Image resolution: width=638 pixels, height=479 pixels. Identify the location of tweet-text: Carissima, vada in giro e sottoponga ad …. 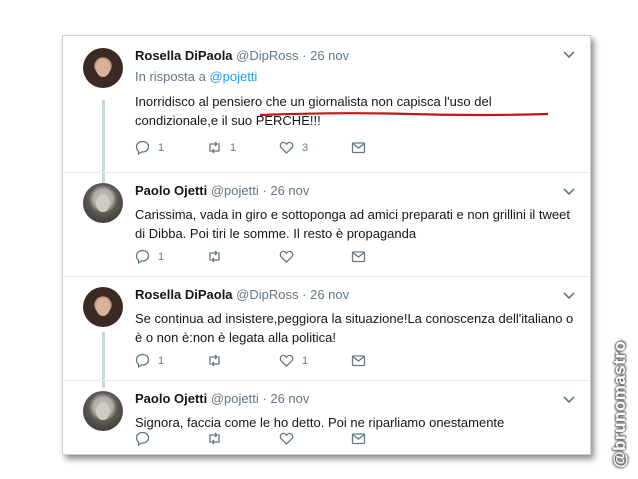
(352, 224).